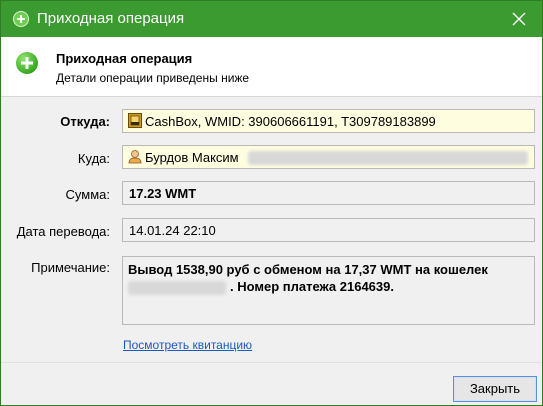 This screenshot has height=406, width=543. Describe the element at coordinates (70, 267) in the screenshot. I see `note-label: Примечание:` at that location.